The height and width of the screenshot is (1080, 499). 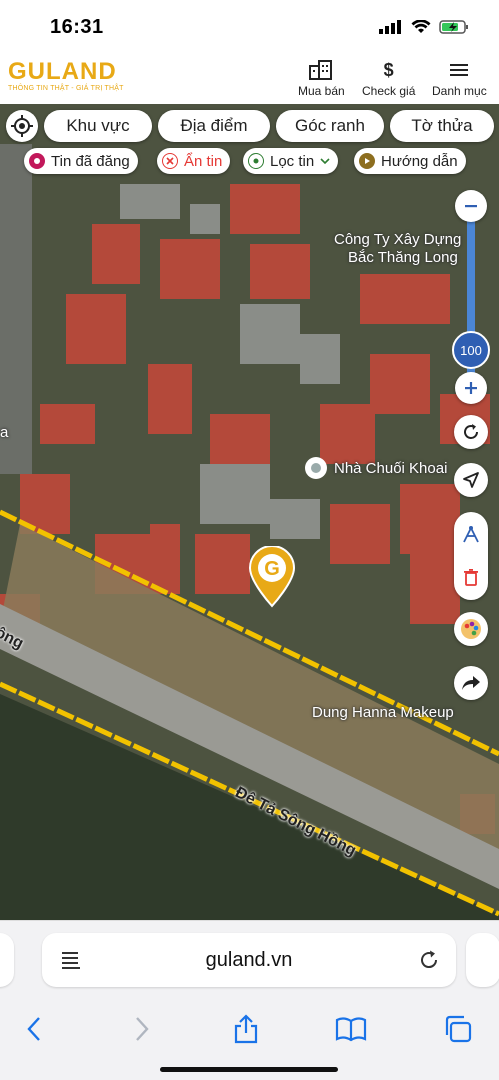 I want to click on measure-button, so click(x=471, y=535).